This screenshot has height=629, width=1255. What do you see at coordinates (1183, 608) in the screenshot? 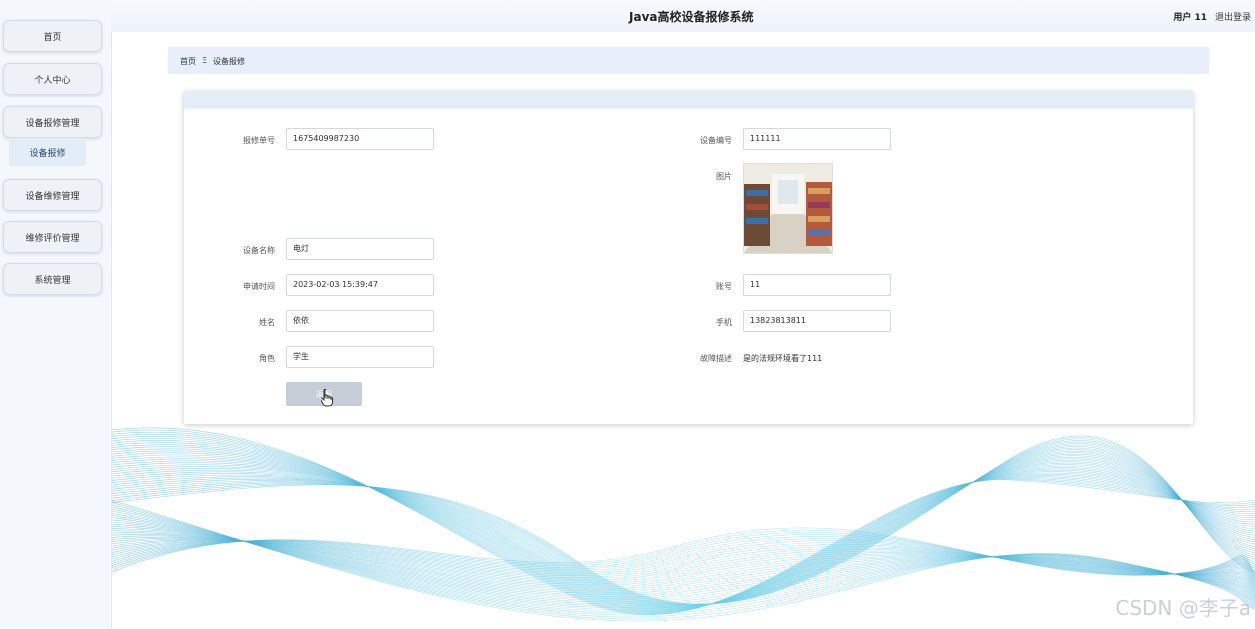
I see `watermark: CSDN @李子a` at bounding box center [1183, 608].